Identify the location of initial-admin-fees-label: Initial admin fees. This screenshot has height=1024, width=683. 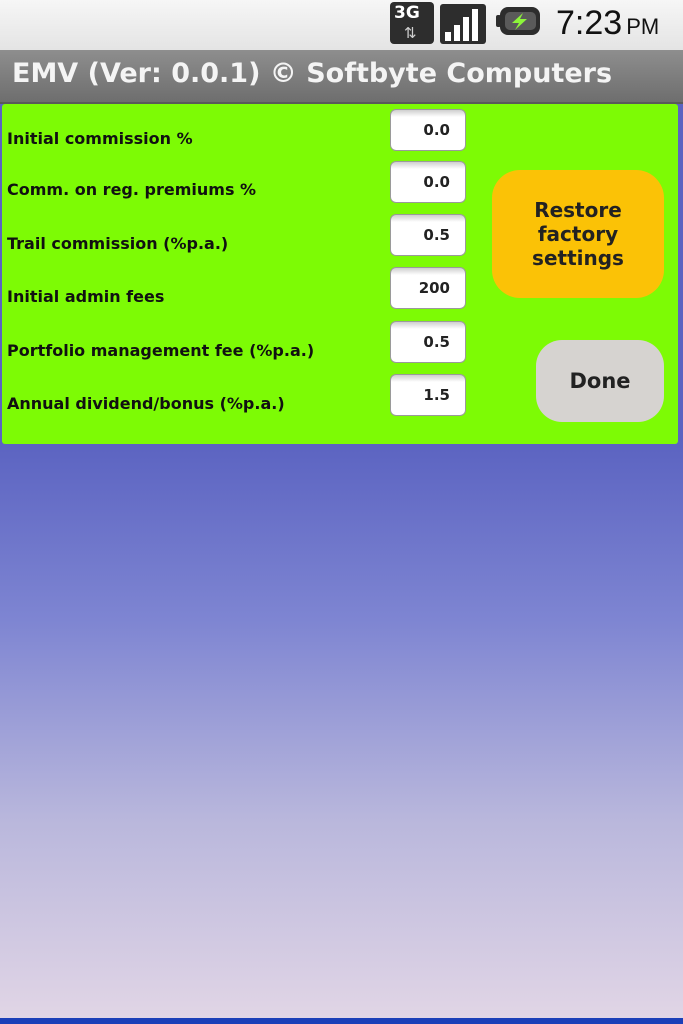
(86, 296).